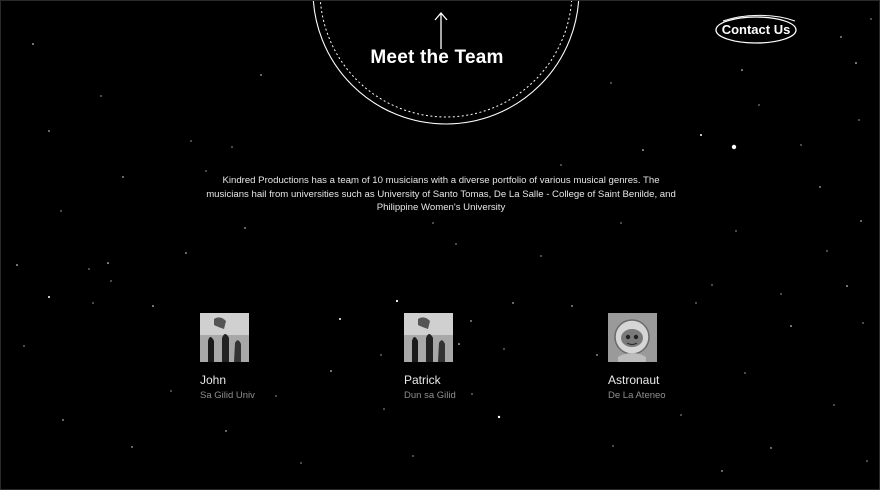 Image resolution: width=880 pixels, height=490 pixels. I want to click on member-name: John, so click(213, 380).